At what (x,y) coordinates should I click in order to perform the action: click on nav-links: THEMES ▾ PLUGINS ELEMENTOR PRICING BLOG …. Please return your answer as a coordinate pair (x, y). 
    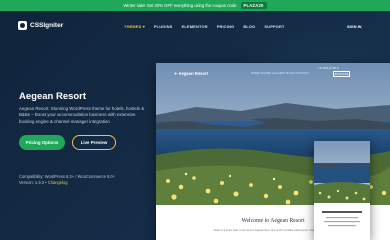
    Looking at the image, I should click on (204, 26).